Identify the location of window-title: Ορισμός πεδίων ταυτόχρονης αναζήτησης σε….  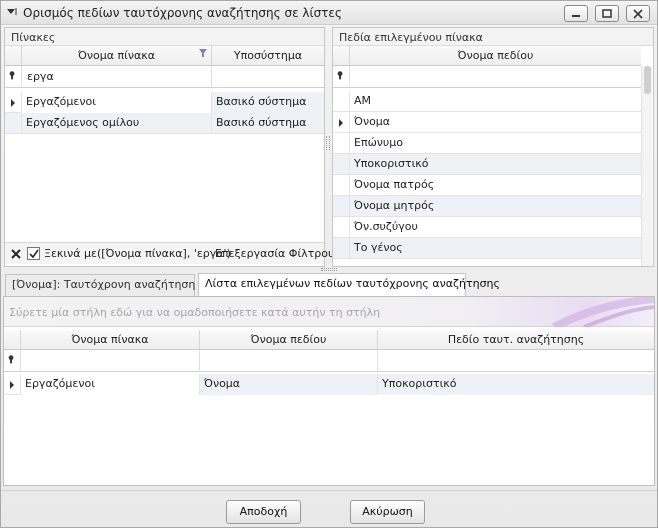
(182, 13).